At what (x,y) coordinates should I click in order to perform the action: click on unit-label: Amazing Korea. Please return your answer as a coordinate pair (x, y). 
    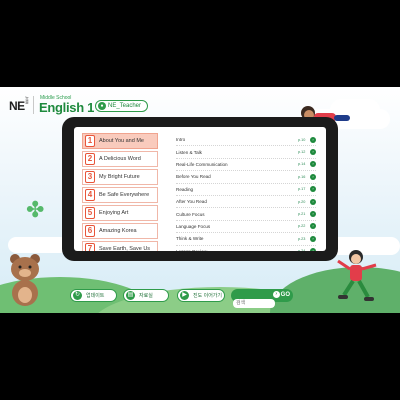
    Looking at the image, I should click on (118, 231).